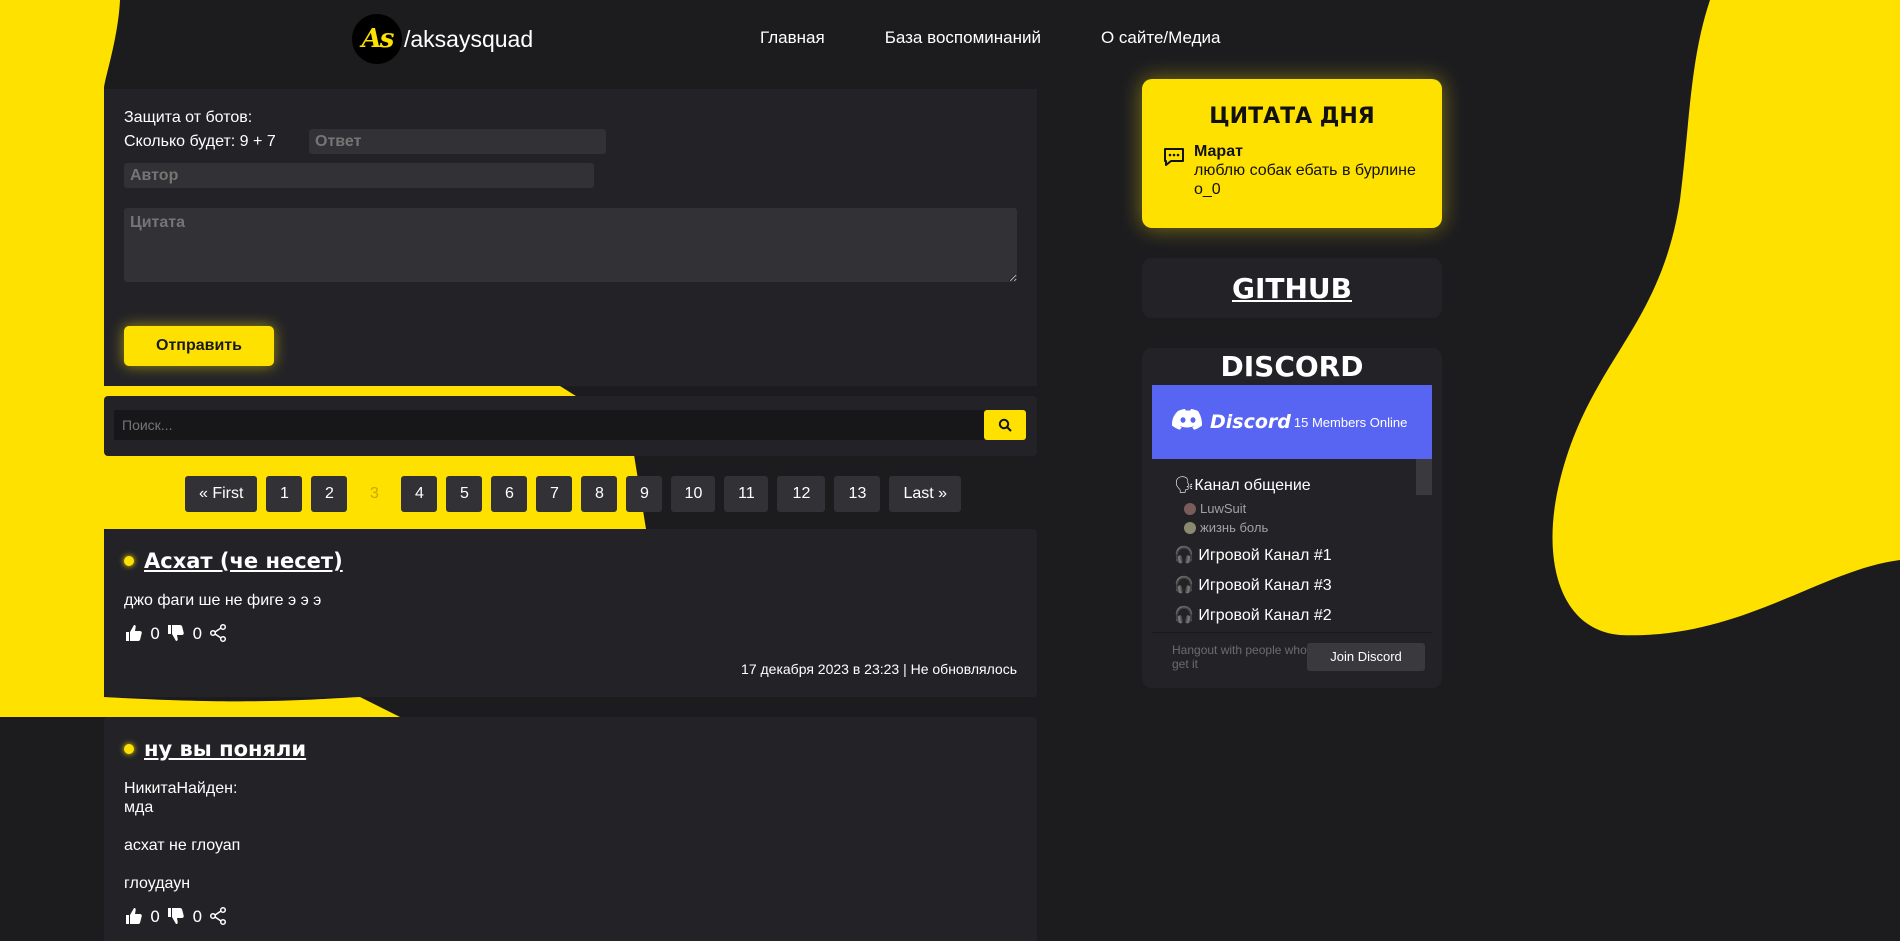  I want to click on page-first: « First, so click(221, 494).